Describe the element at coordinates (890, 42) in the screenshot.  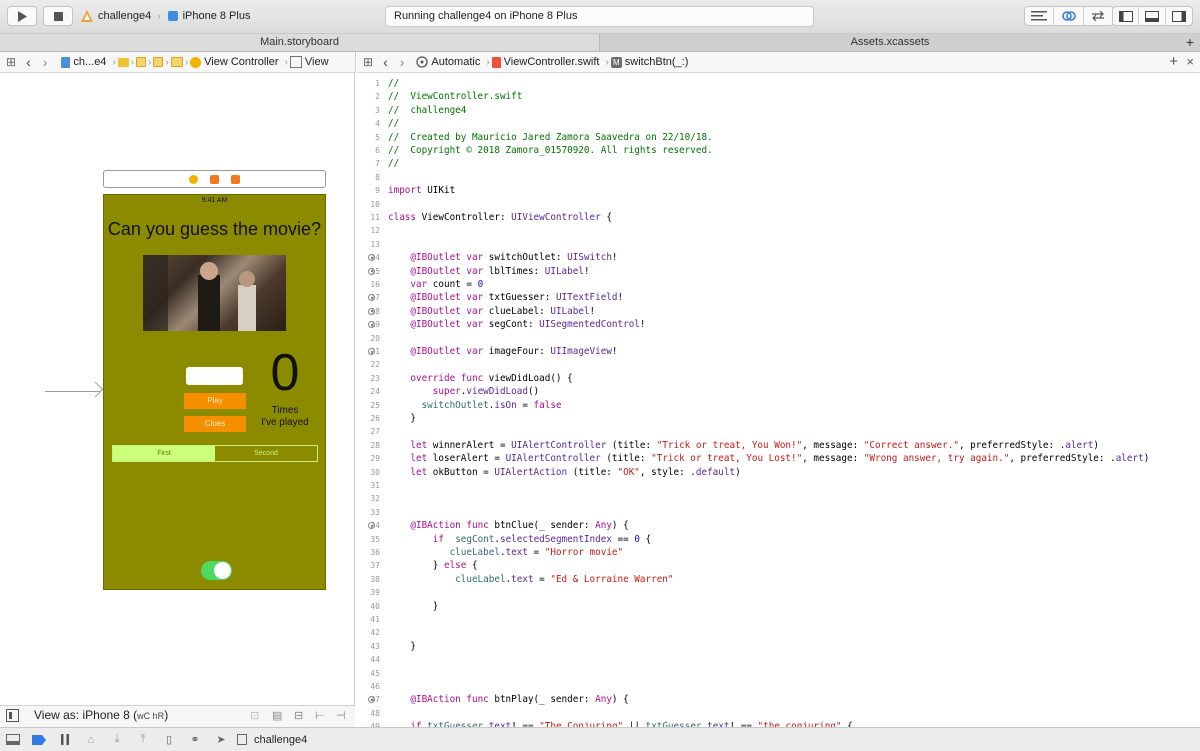
I see `tab-assets: Assets.xcassets` at that location.